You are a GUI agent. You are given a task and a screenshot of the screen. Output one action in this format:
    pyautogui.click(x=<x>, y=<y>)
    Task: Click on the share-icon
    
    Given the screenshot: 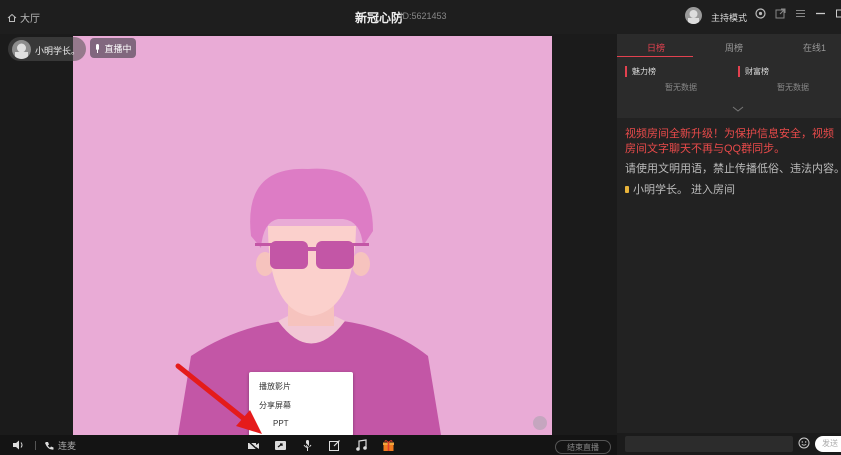 What is the action you would take?
    pyautogui.click(x=780, y=13)
    